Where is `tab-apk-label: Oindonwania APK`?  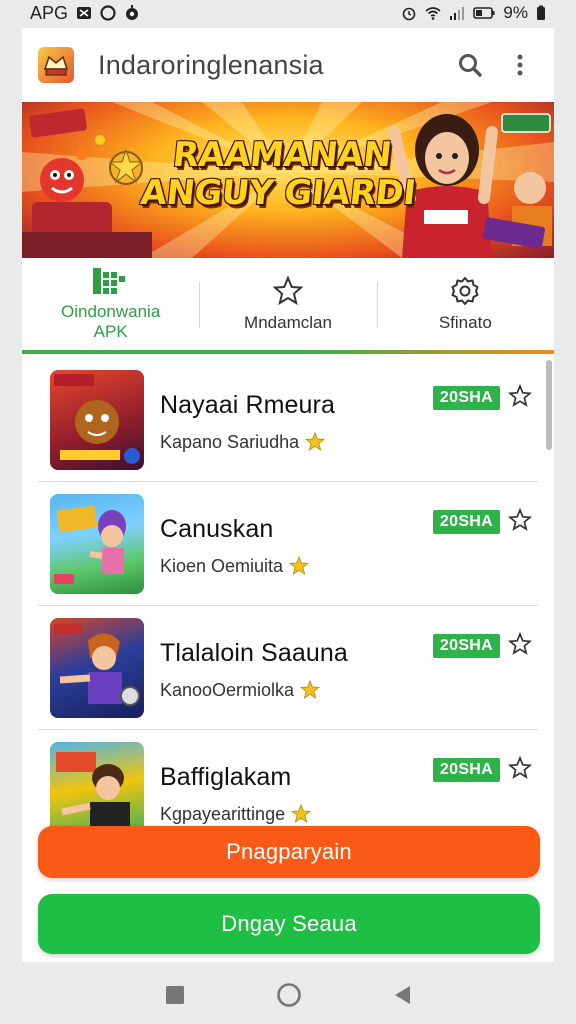 tab-apk-label: Oindonwania APK is located at coordinates (111, 321).